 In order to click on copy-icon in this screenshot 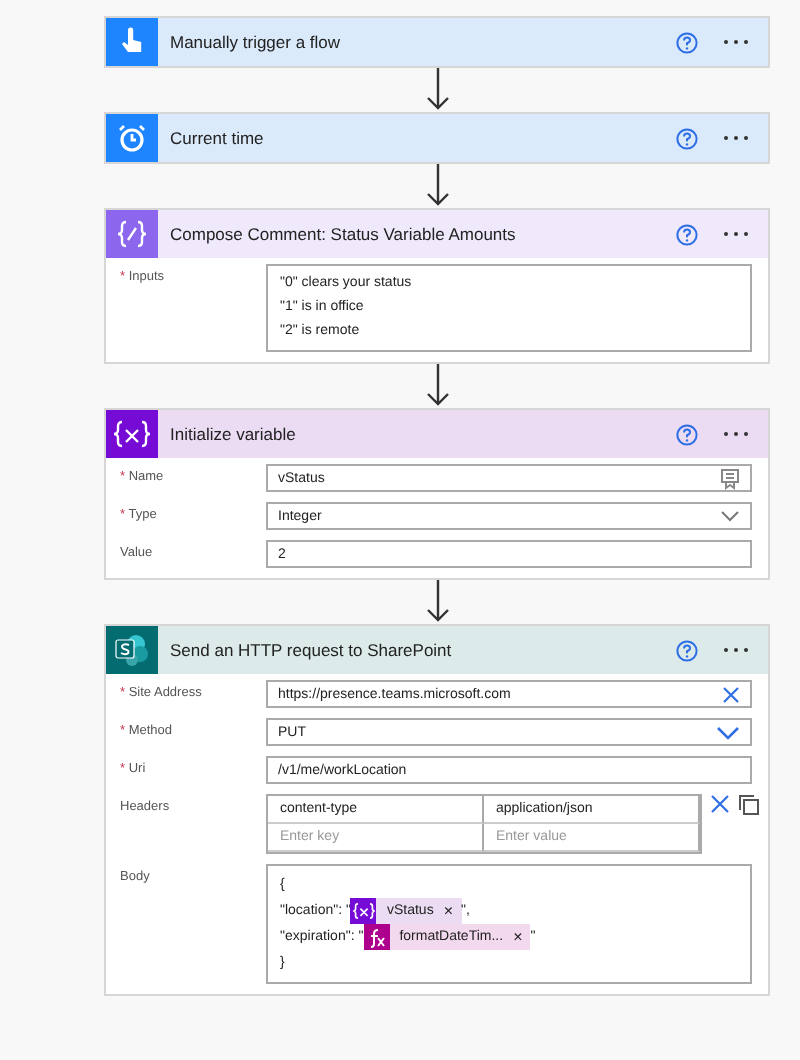, I will do `click(749, 805)`.